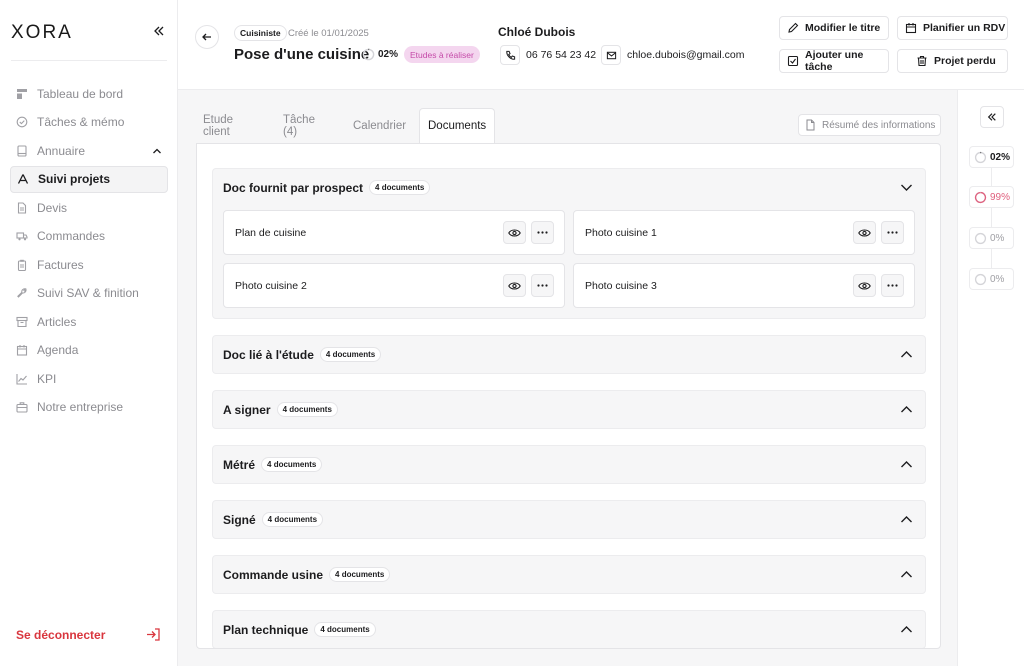 The image size is (1024, 666). I want to click on sidebar-item-label: Articles, so click(57, 321).